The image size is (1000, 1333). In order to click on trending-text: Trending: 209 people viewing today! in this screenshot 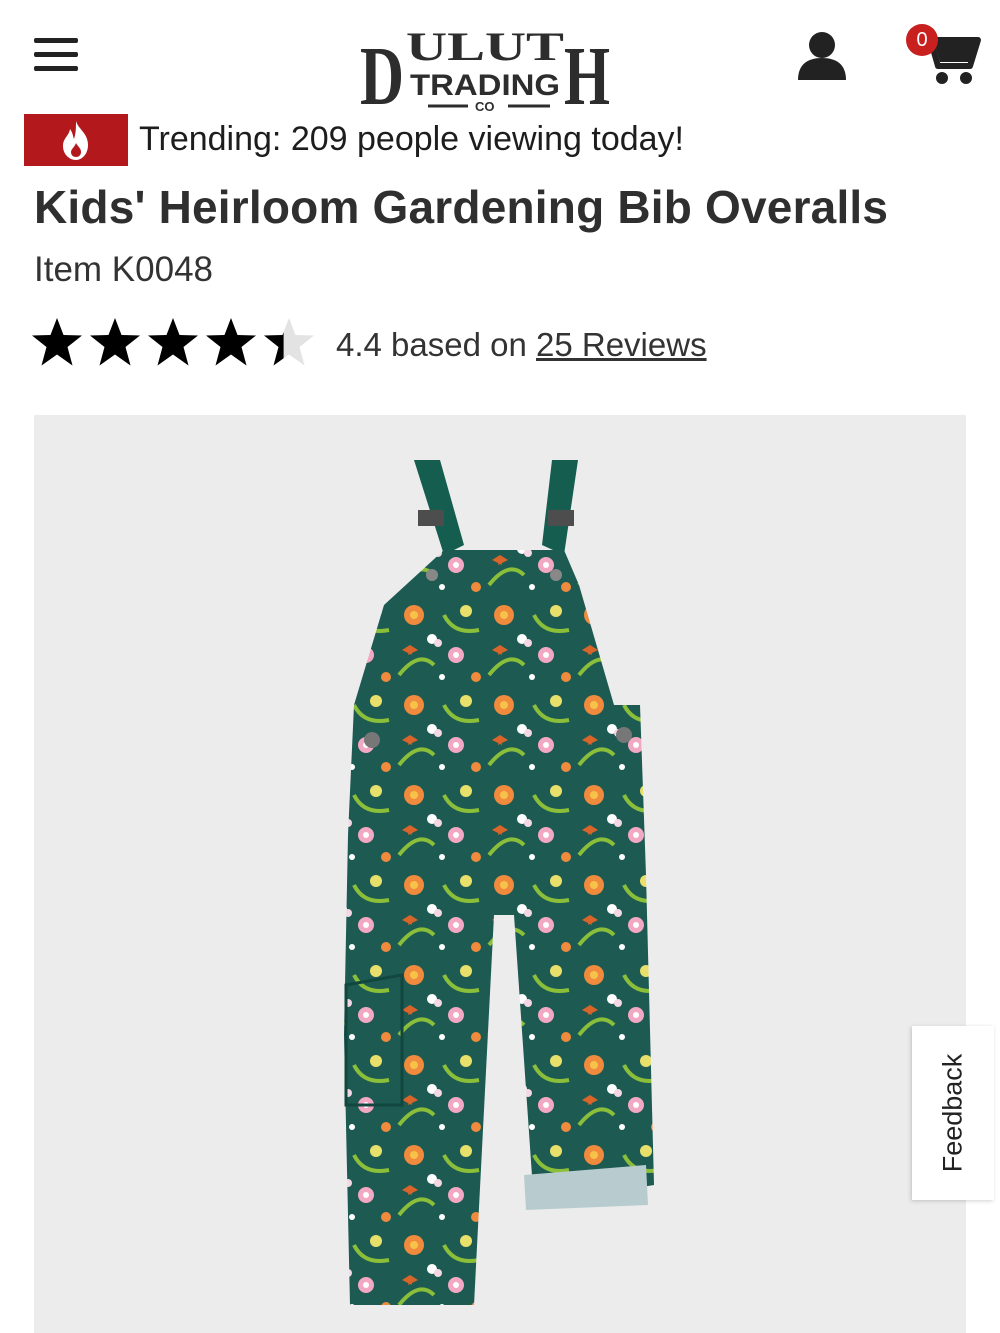, I will do `click(411, 139)`.